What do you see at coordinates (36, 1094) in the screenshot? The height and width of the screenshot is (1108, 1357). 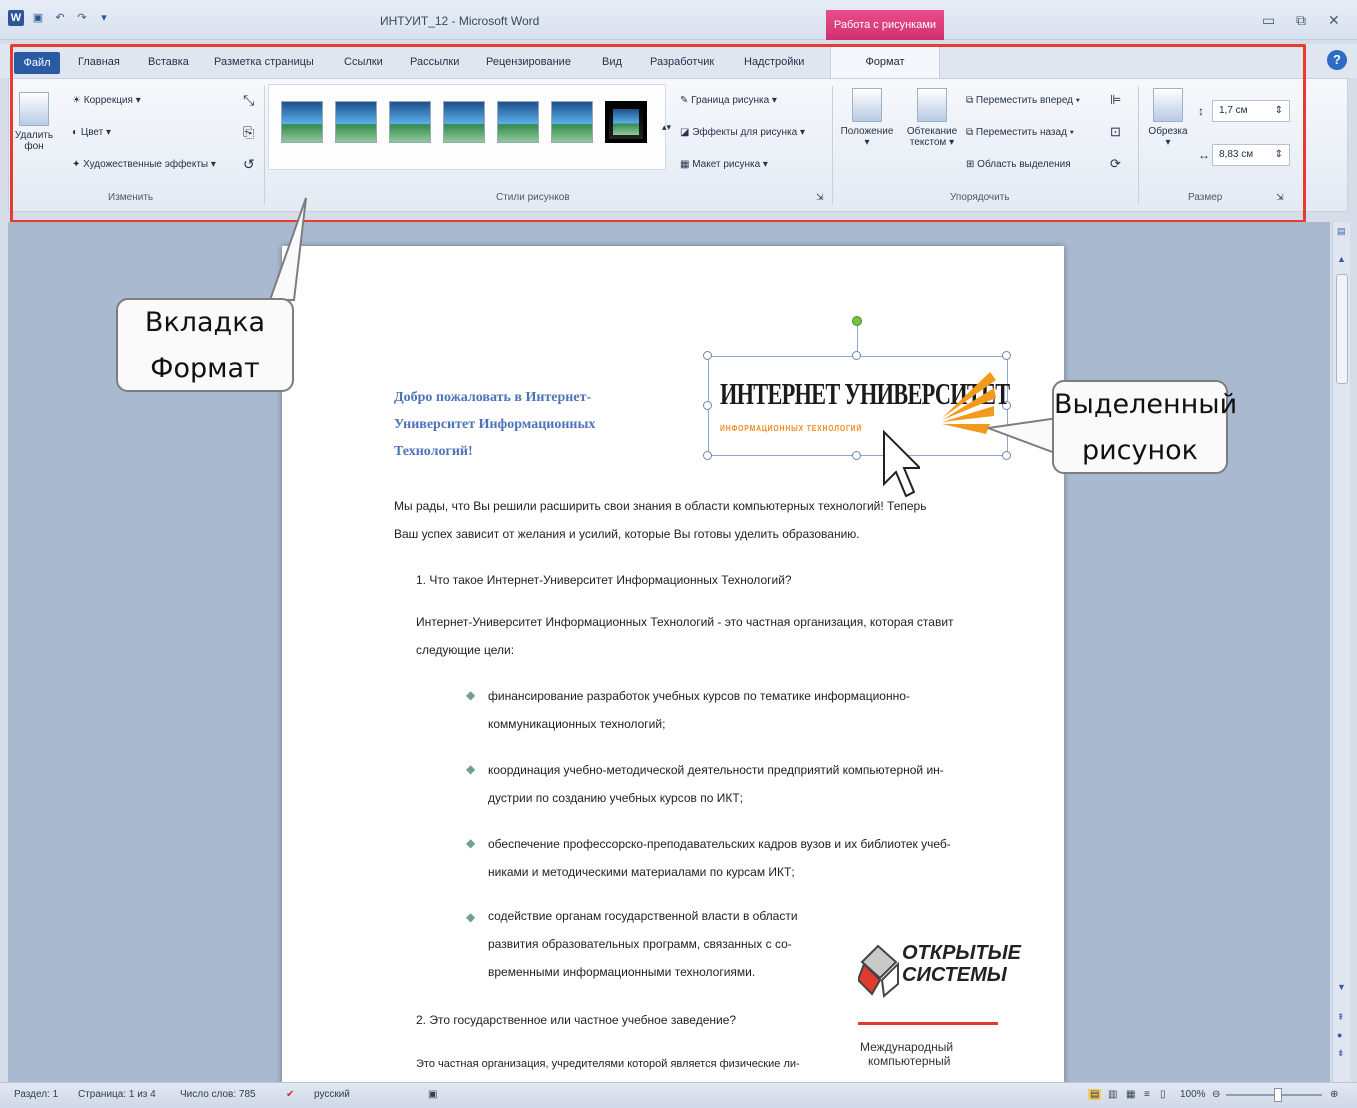 I see `status-section: Раздел: 1` at bounding box center [36, 1094].